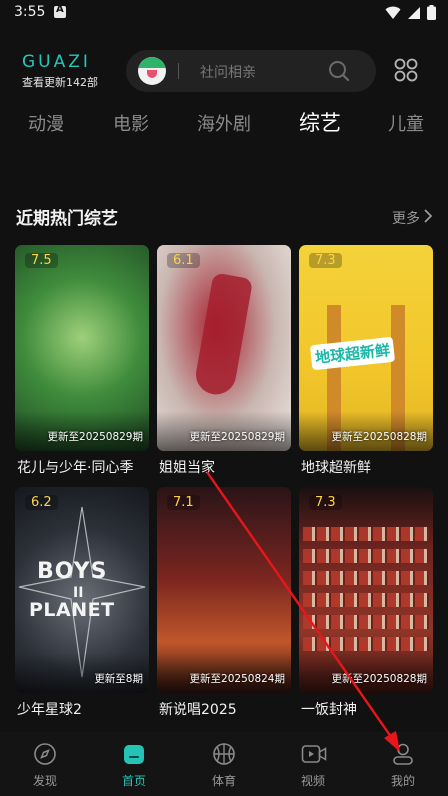  What do you see at coordinates (393, 12) in the screenshot?
I see `wifi-icon` at bounding box center [393, 12].